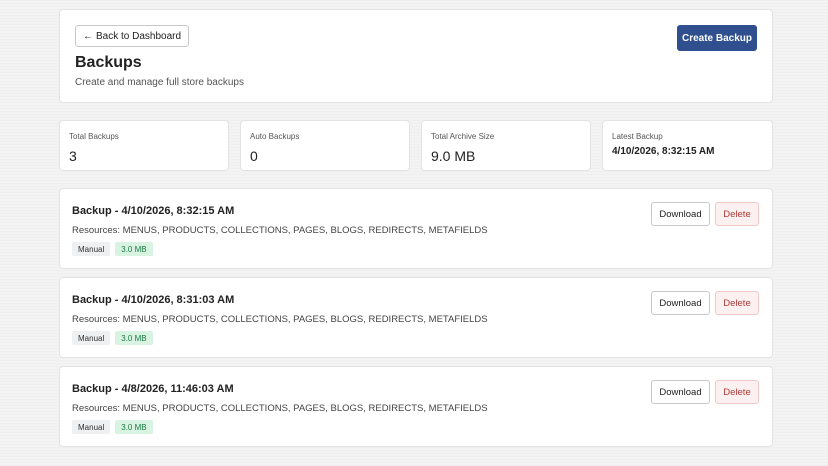 This screenshot has height=466, width=828. What do you see at coordinates (254, 156) in the screenshot?
I see `stat-value: 0` at bounding box center [254, 156].